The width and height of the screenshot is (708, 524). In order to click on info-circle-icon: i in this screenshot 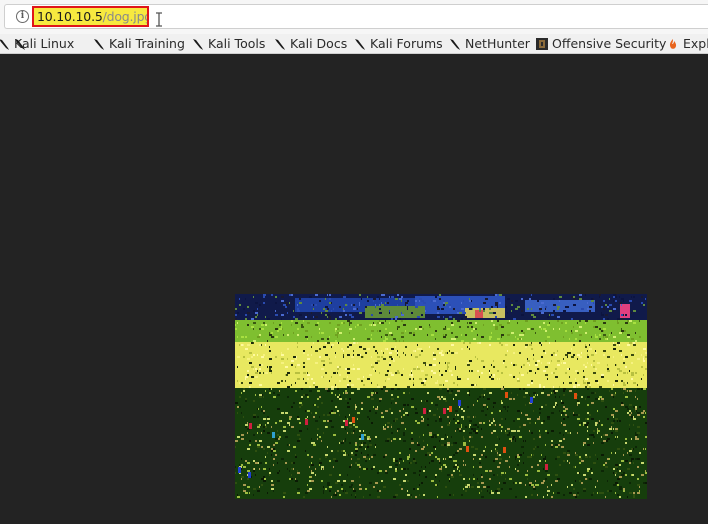, I will do `click(22, 16)`.